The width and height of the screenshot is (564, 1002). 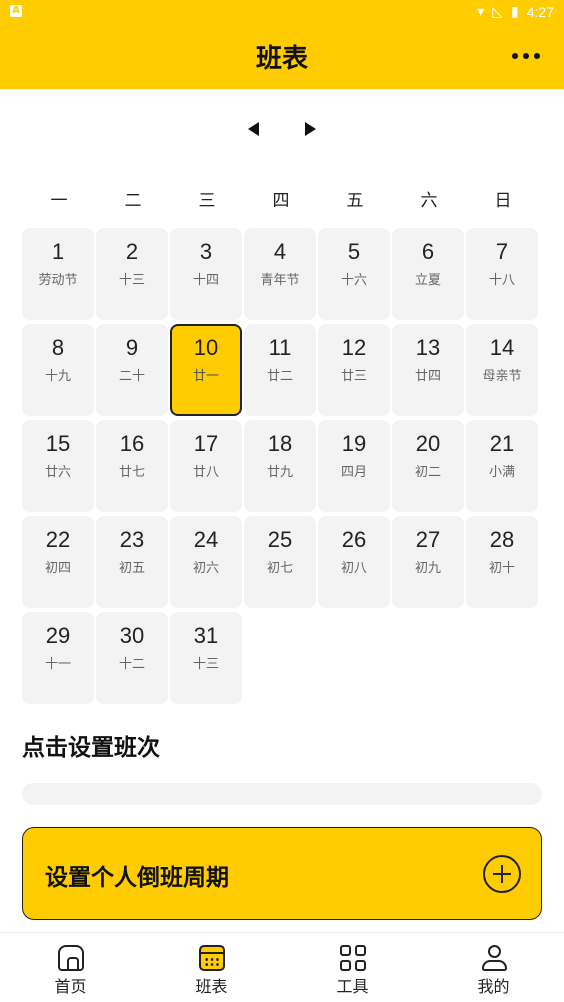 What do you see at coordinates (132, 466) in the screenshot?
I see `calendar-day: 16 廿七` at bounding box center [132, 466].